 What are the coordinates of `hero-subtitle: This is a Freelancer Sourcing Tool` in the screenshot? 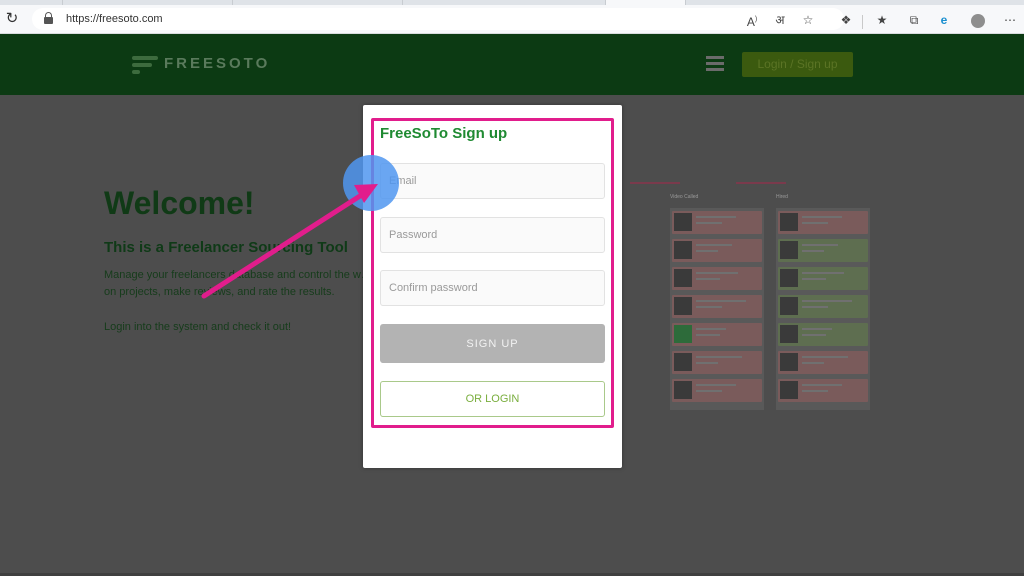 It's located at (226, 247).